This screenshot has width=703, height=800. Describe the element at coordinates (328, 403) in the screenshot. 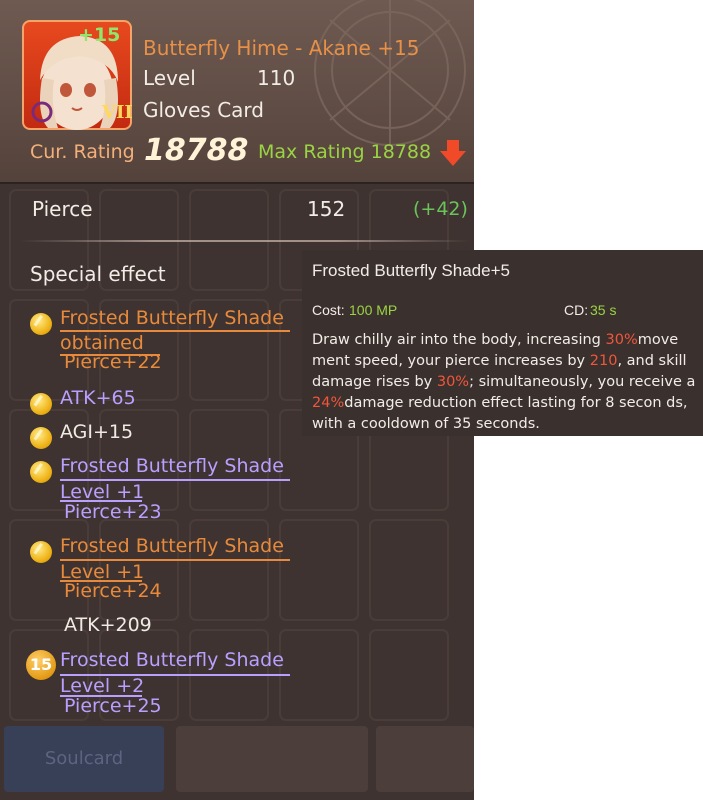

I see `desc-highlight: 24%` at that location.